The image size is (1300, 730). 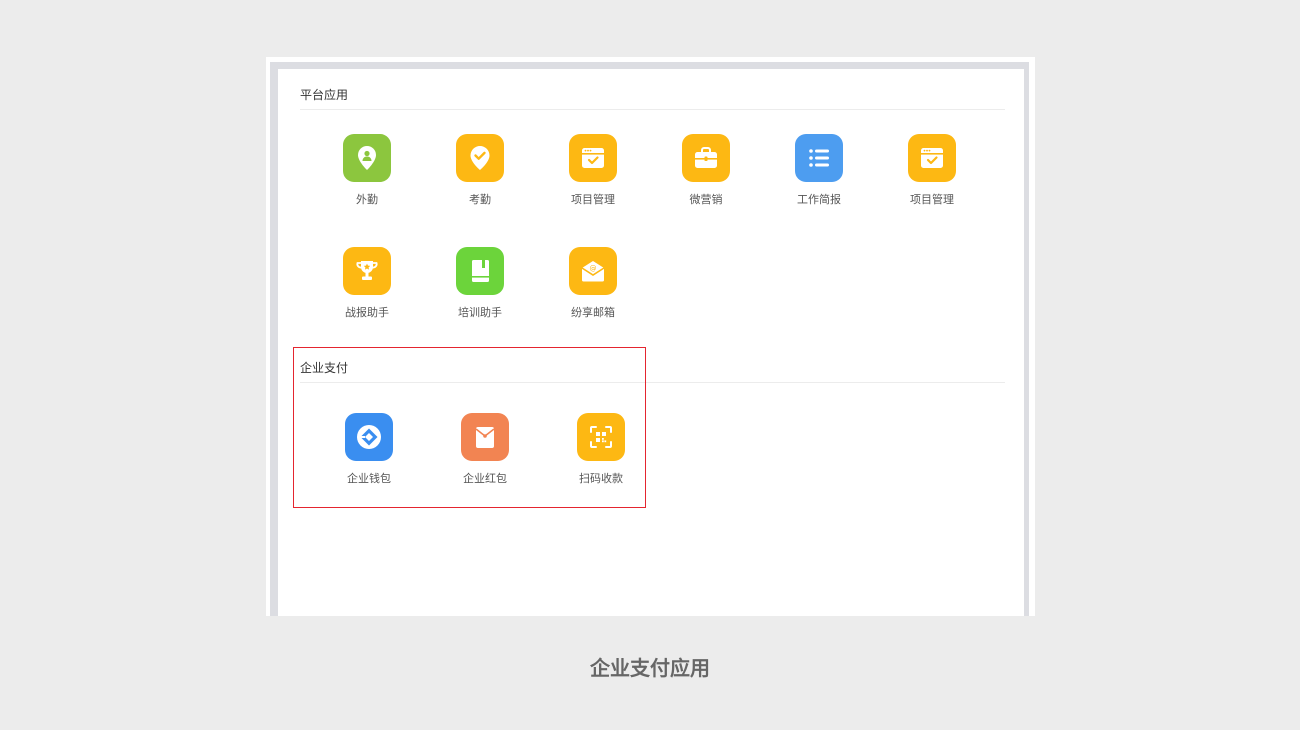 What do you see at coordinates (706, 158) in the screenshot?
I see `briefcase-icon` at bounding box center [706, 158].